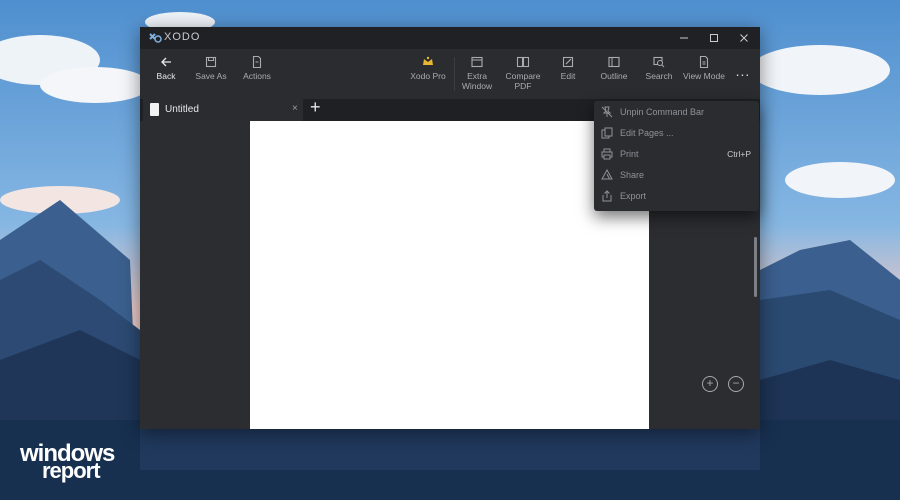 This screenshot has width=900, height=500. Describe the element at coordinates (568, 76) in the screenshot. I see `edit-label: Edit` at that location.